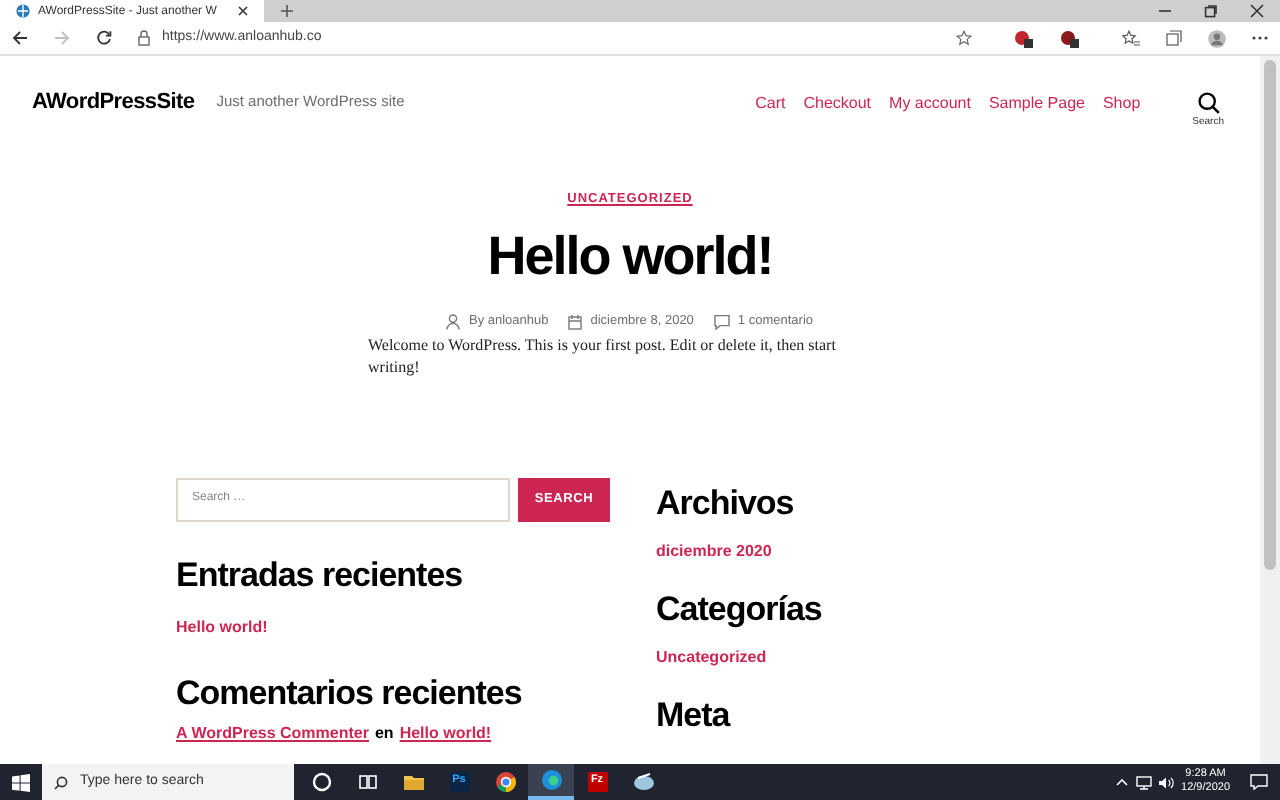  I want to click on plus-icon, so click(287, 11).